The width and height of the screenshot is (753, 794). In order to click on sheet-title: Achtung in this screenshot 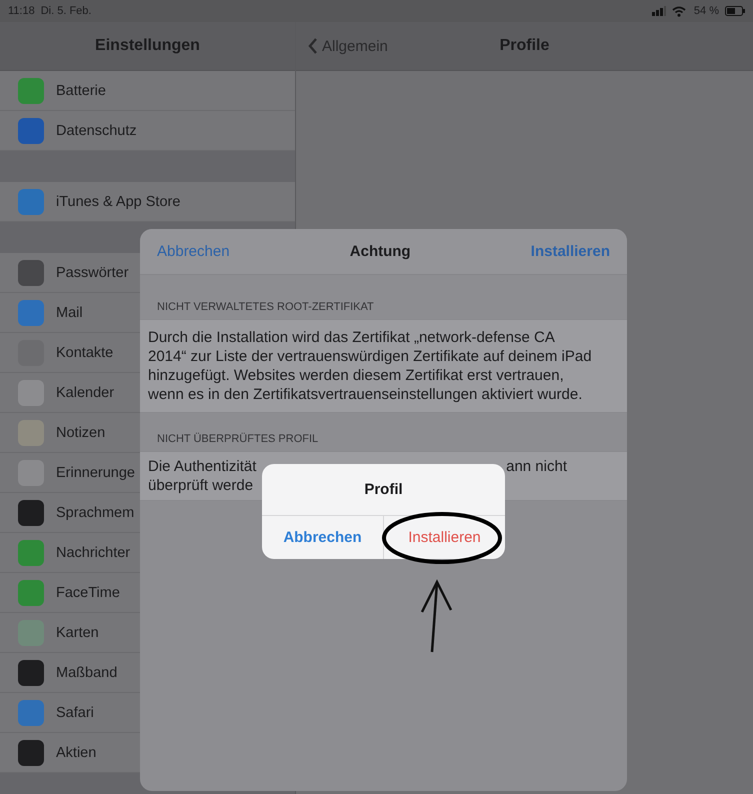, I will do `click(380, 251)`.